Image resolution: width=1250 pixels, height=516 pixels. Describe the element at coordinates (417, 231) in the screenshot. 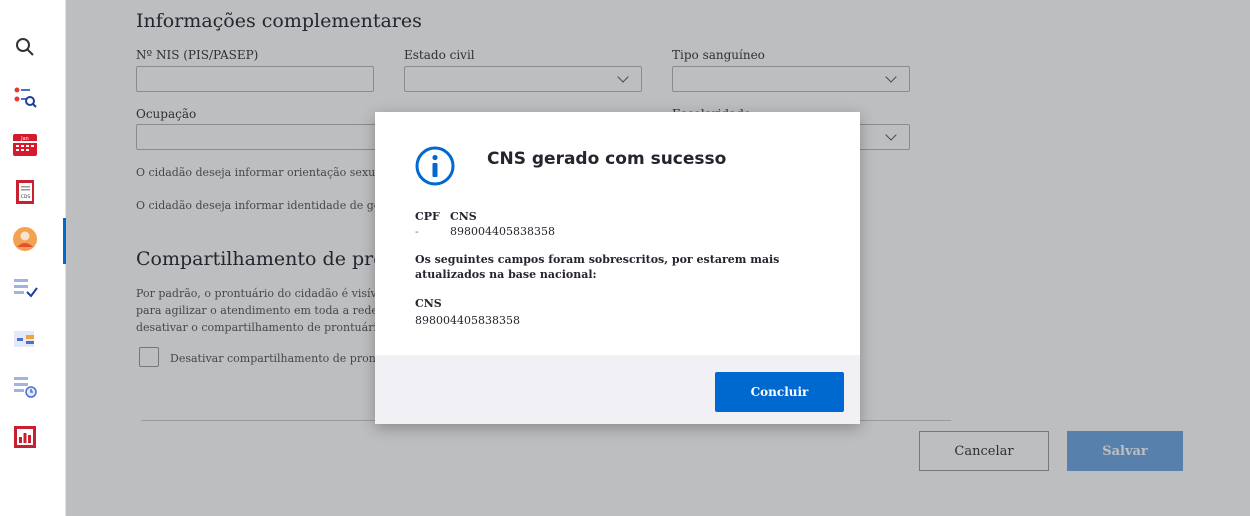

I see `cpf-value: -` at that location.